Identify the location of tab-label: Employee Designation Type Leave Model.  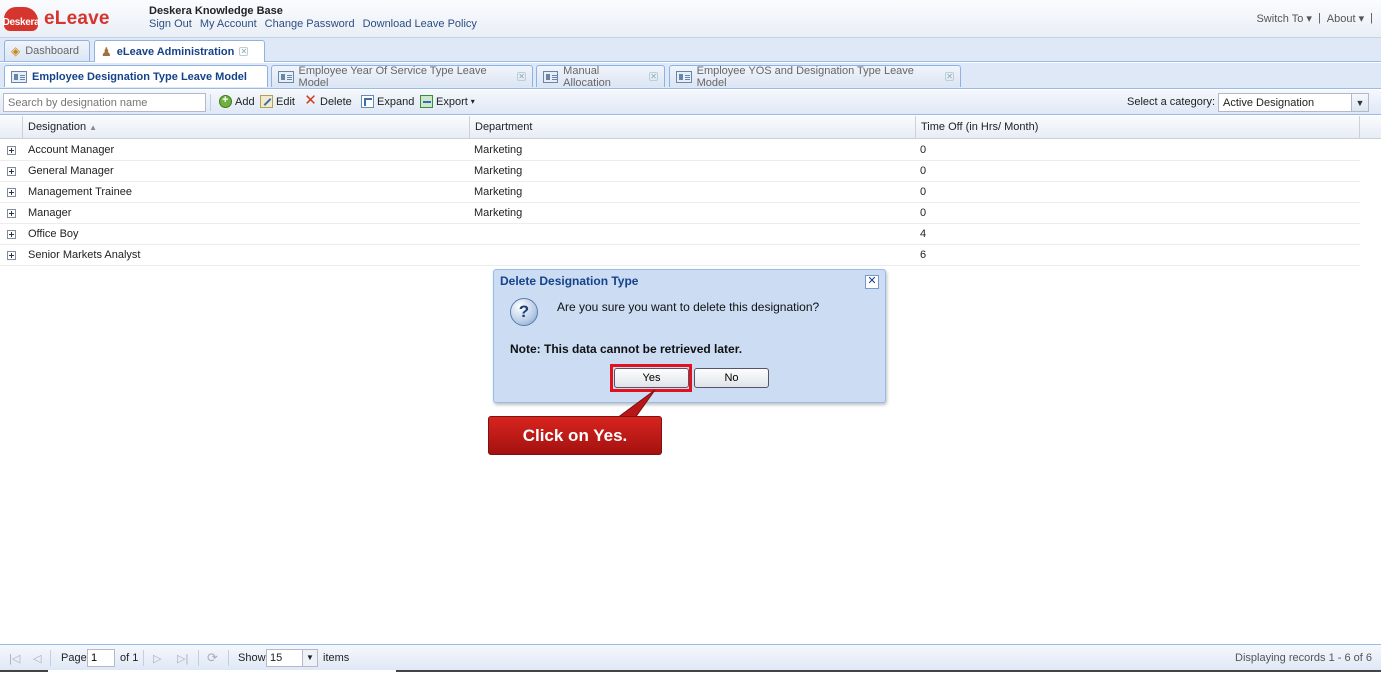
(139, 76).